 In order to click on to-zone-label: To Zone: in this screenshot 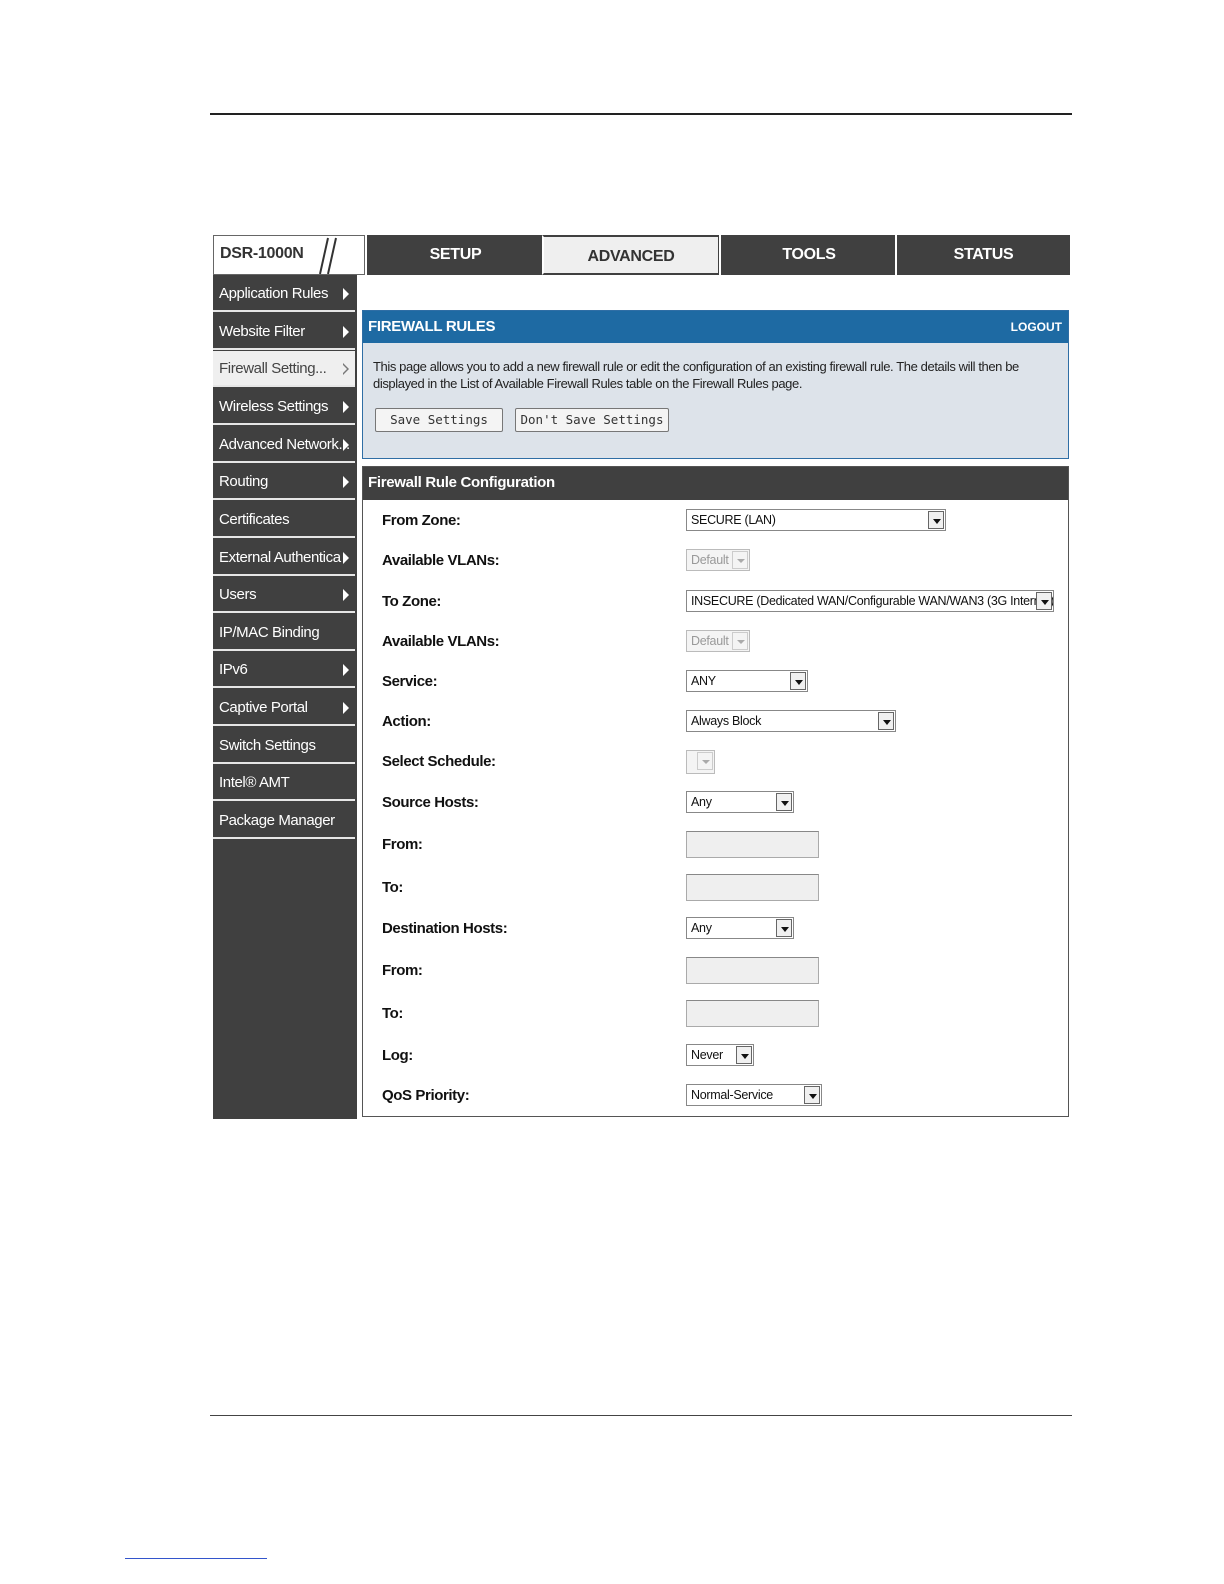, I will do `click(412, 601)`.